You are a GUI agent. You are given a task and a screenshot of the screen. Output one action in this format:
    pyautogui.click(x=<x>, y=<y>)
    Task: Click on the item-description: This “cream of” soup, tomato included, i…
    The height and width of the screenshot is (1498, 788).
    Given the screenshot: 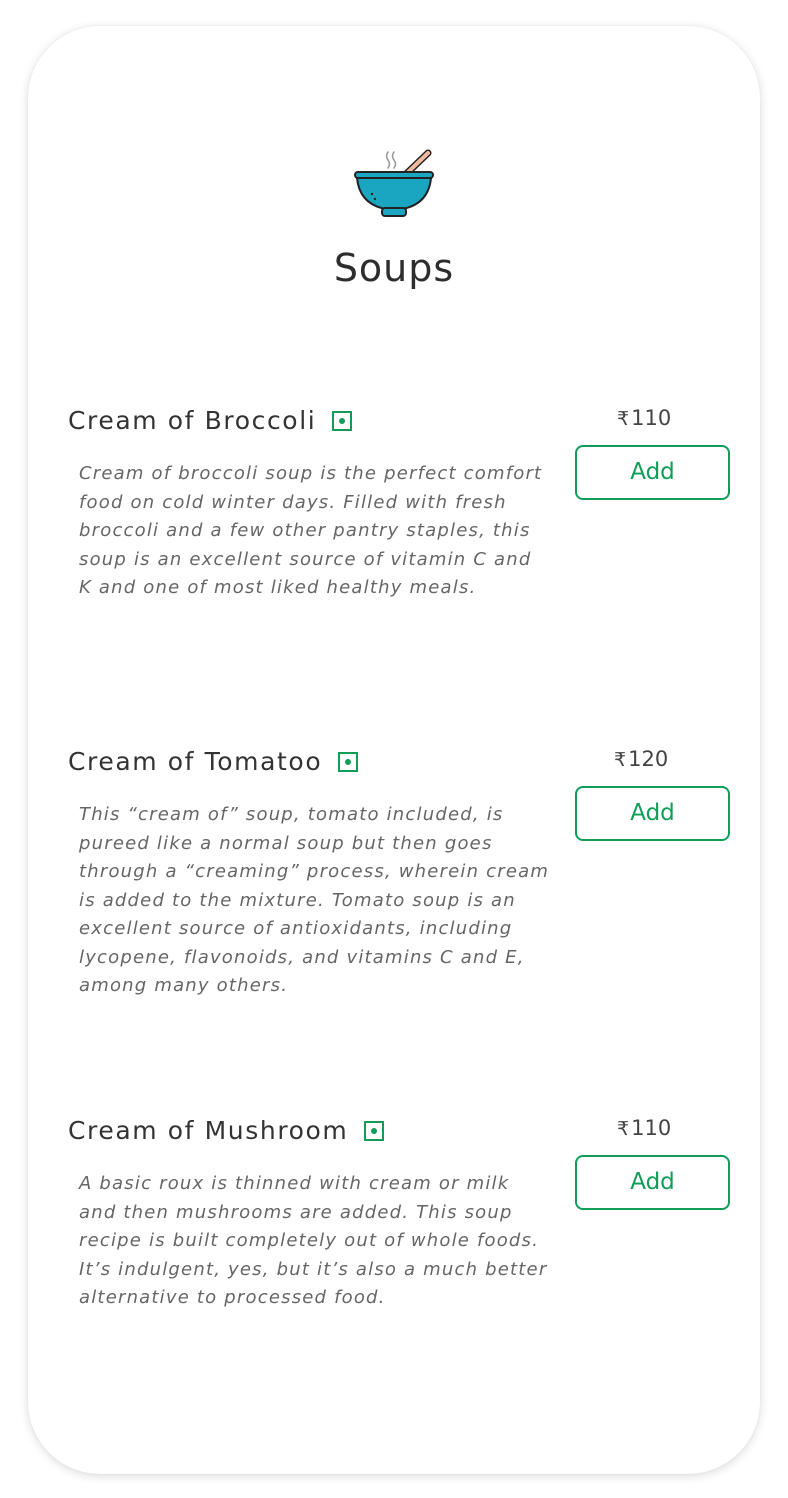 What is the action you would take?
    pyautogui.click(x=314, y=900)
    